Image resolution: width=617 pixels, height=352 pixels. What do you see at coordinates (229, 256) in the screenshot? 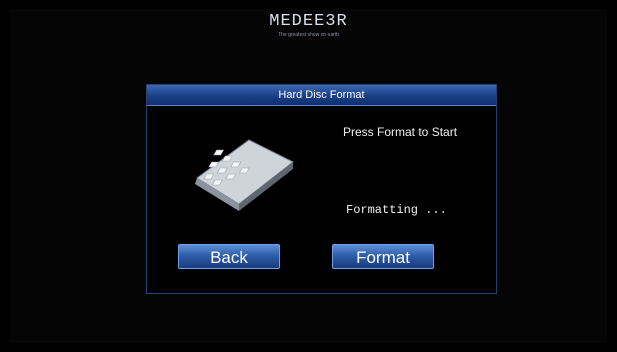
I see `back-button: Back` at bounding box center [229, 256].